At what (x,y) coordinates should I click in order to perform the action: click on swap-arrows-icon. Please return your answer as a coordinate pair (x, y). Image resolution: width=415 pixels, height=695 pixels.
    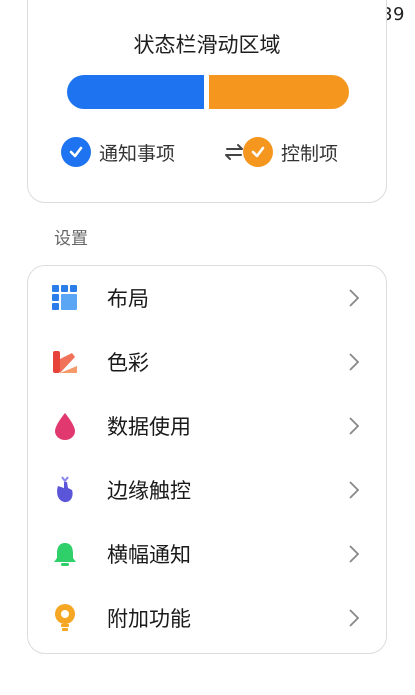
    Looking at the image, I should click on (234, 152).